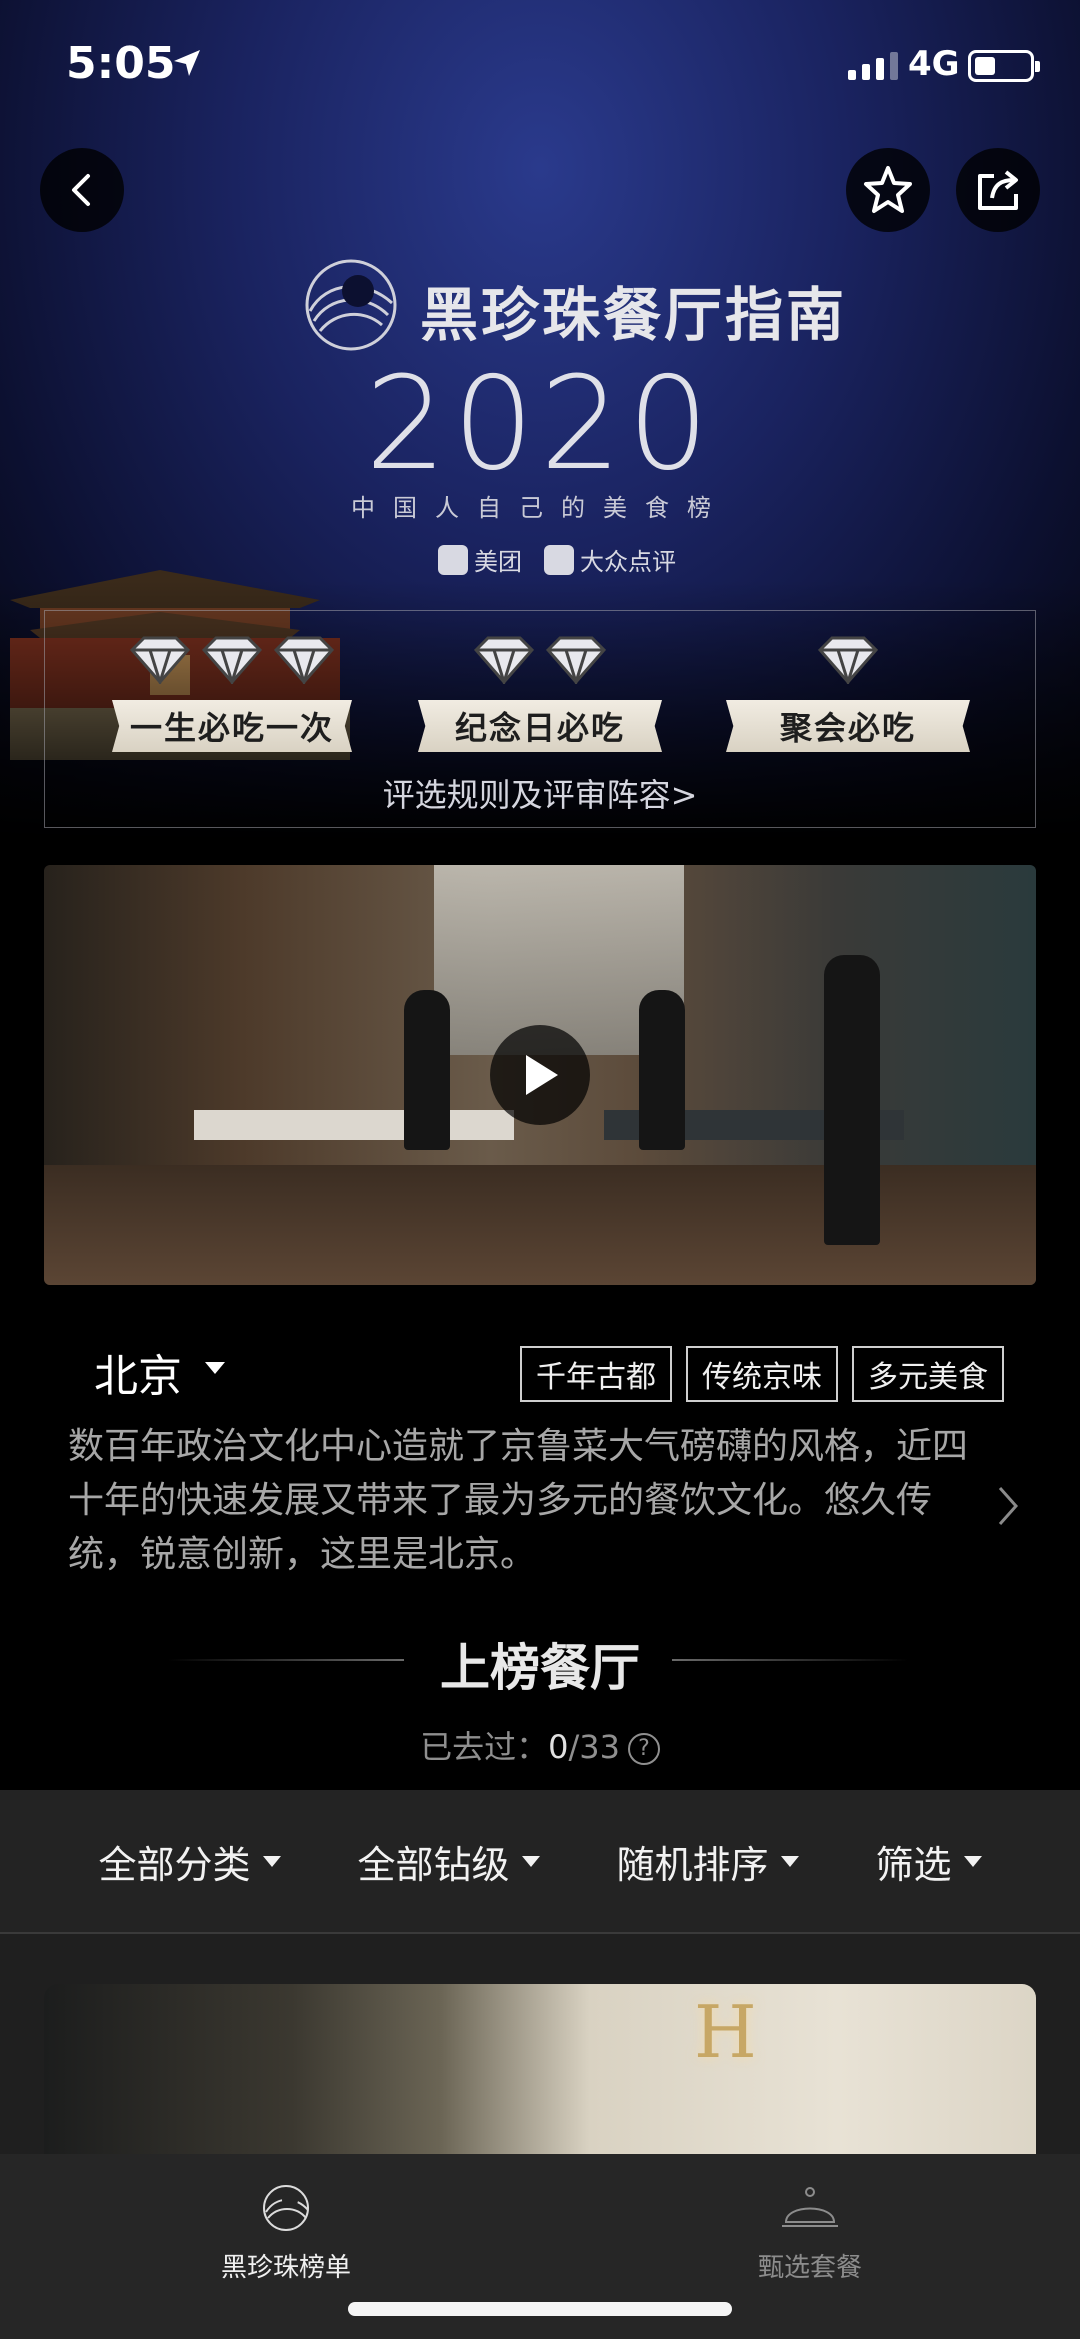 The width and height of the screenshot is (1080, 2339). I want to click on star-icon, so click(888, 189).